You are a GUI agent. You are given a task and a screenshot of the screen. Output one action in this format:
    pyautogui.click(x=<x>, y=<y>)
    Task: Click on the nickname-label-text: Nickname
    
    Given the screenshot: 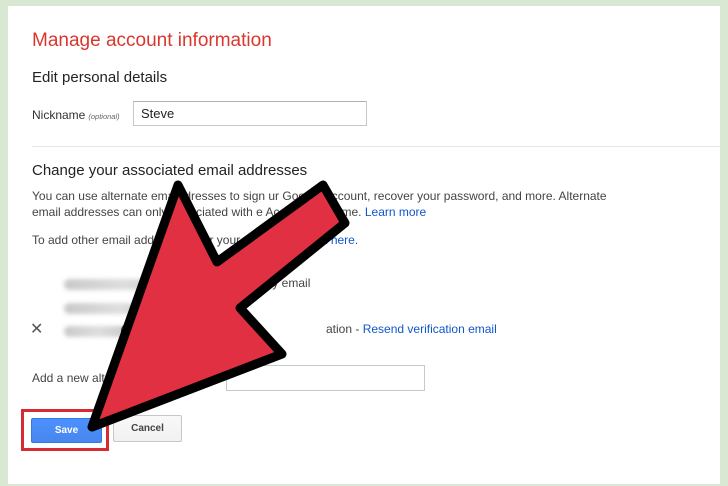 What is the action you would take?
    pyautogui.click(x=59, y=115)
    